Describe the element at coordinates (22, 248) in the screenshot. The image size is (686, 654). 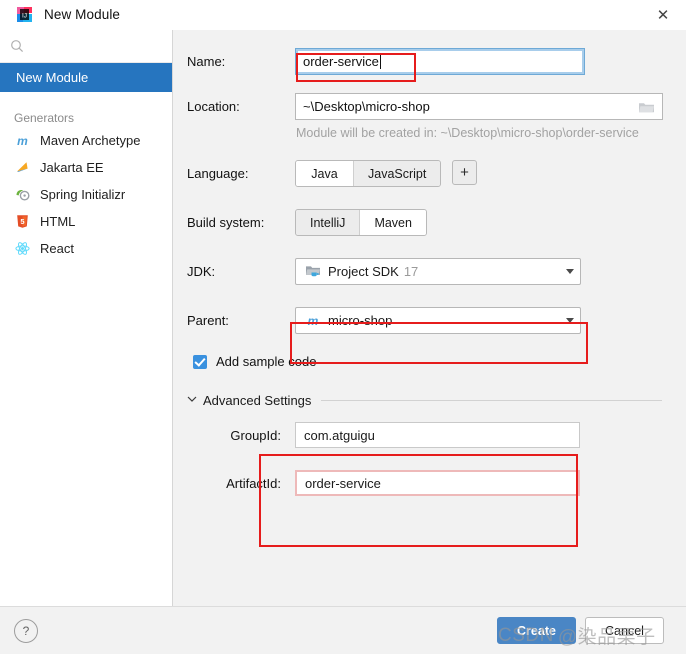
I see `react-icon` at that location.